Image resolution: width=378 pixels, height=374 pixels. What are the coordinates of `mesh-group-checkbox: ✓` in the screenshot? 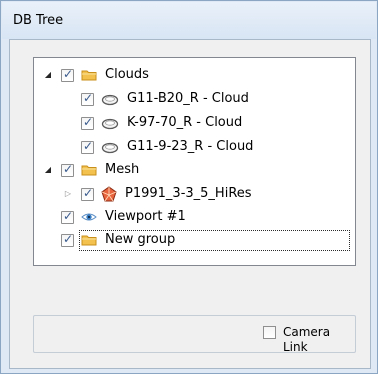 It's located at (67, 169).